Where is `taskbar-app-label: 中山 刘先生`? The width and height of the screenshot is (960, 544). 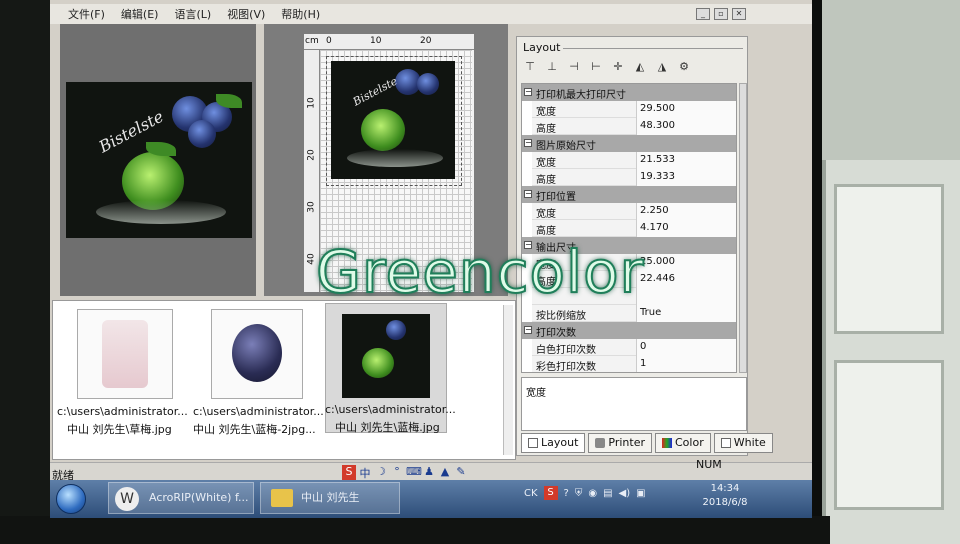 taskbar-app-label: 中山 刘先生 is located at coordinates (330, 497).